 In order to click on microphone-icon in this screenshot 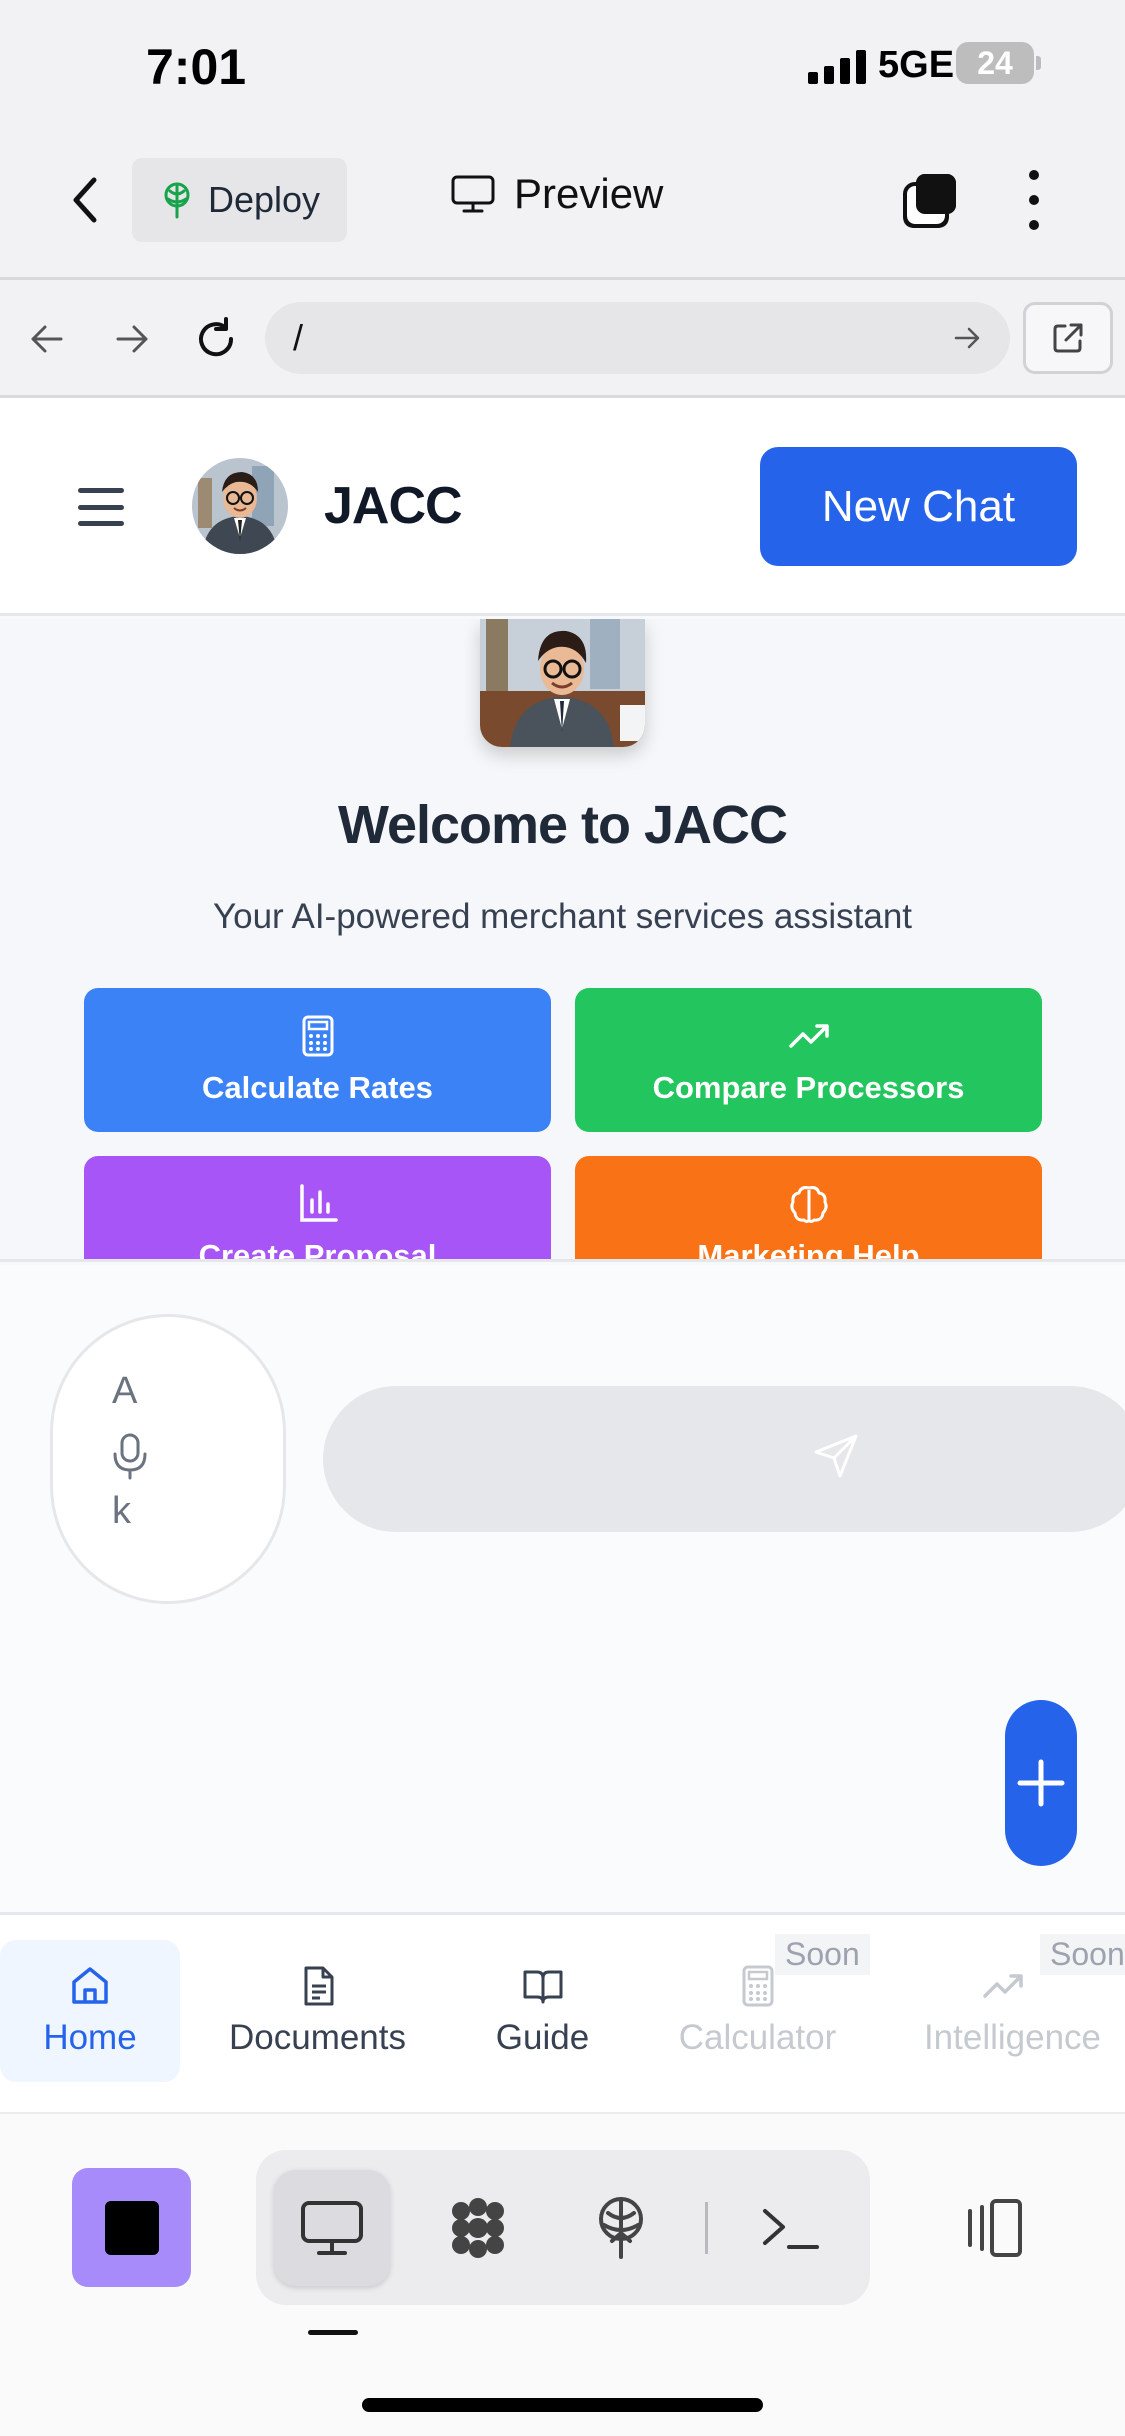, I will do `click(130, 1456)`.